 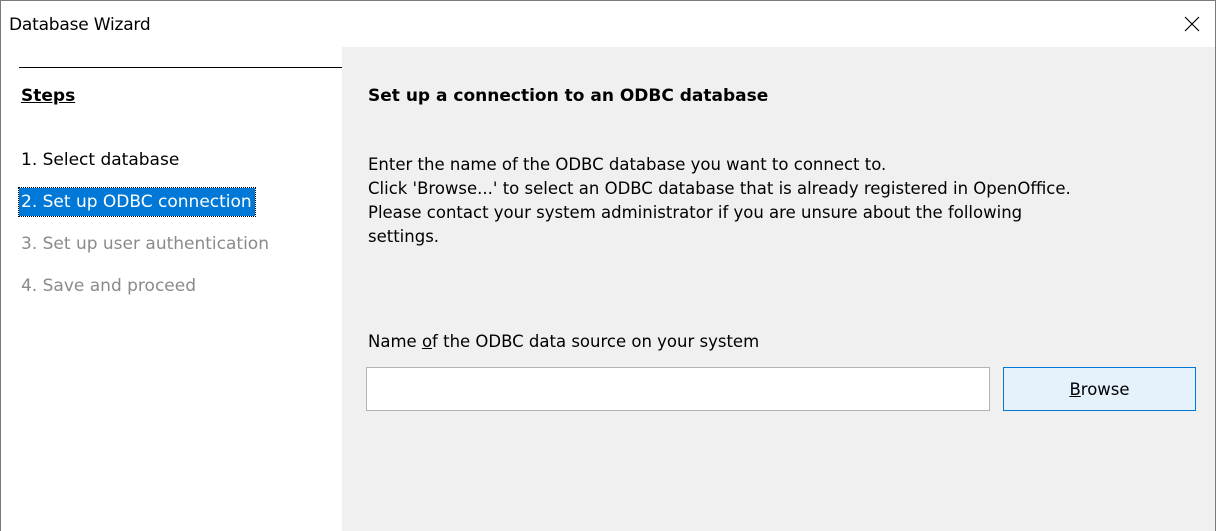 I want to click on odbc-source-label-pre: Name, so click(x=395, y=341).